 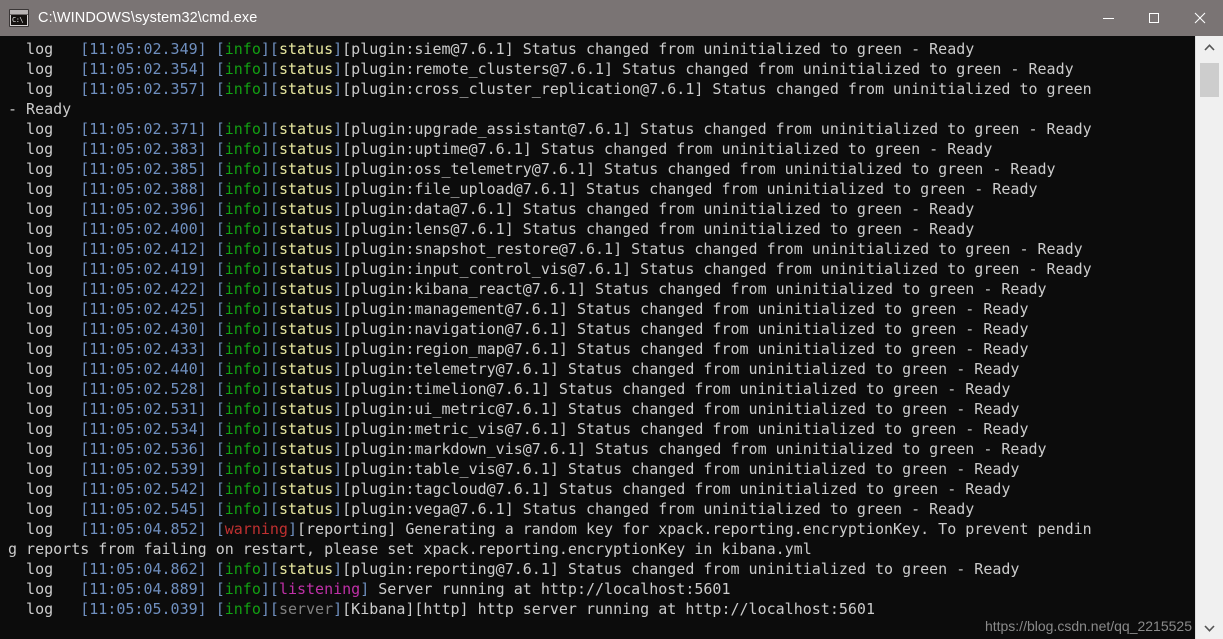 What do you see at coordinates (143, 309) in the screenshot?
I see `log-segment: [11:05:02.425]` at bounding box center [143, 309].